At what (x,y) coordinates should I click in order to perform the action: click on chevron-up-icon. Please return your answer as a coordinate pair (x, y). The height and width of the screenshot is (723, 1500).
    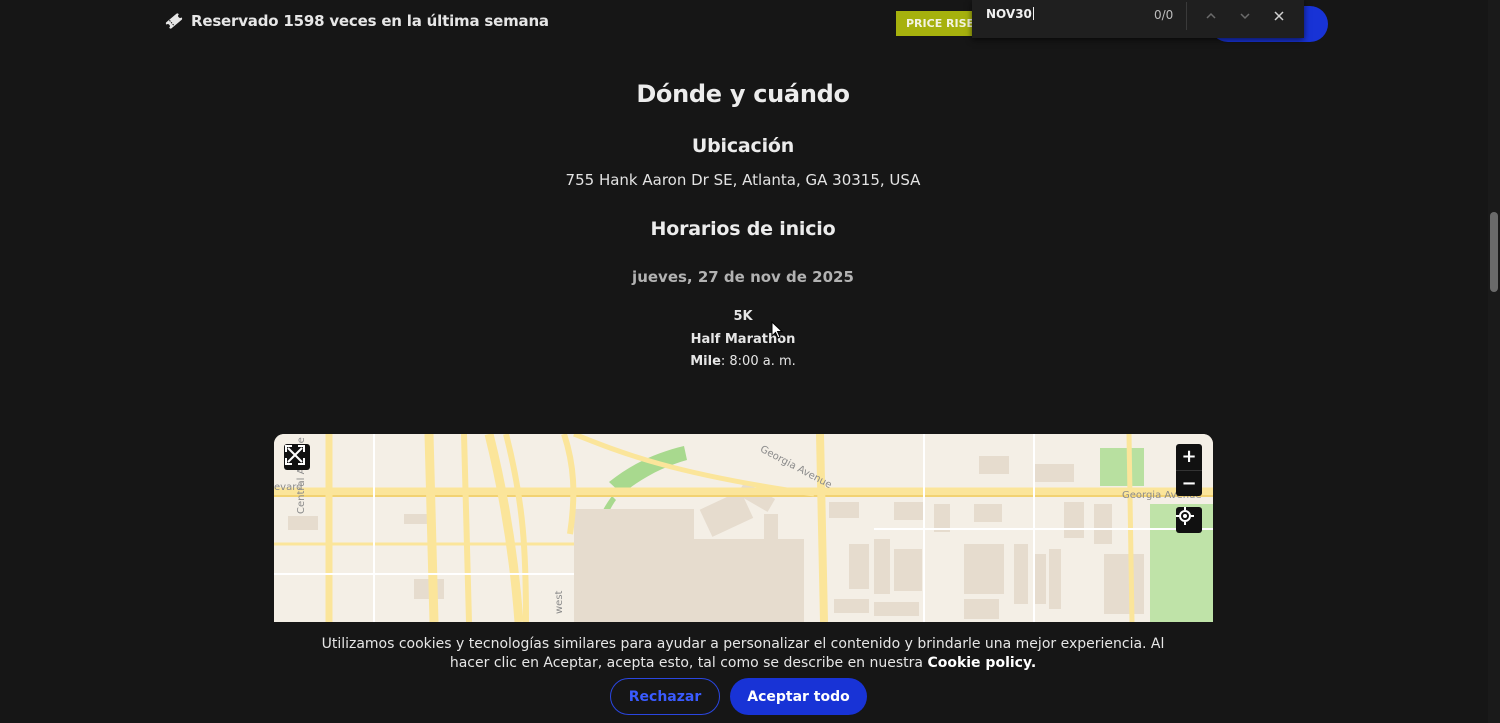
    Looking at the image, I should click on (1211, 15).